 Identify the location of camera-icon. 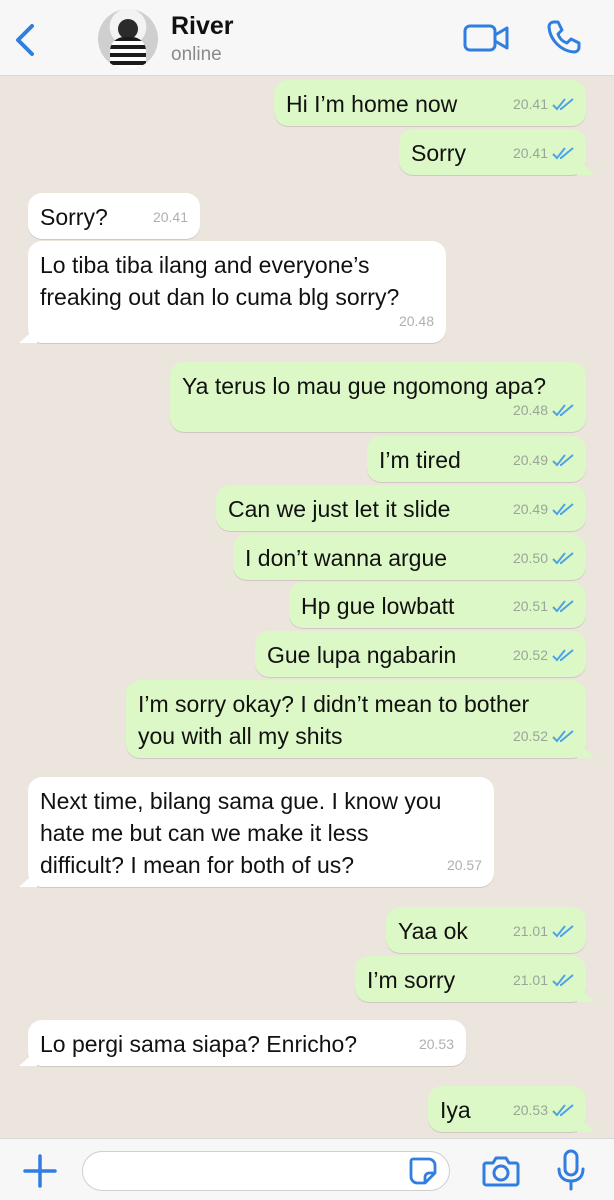
(501, 1171).